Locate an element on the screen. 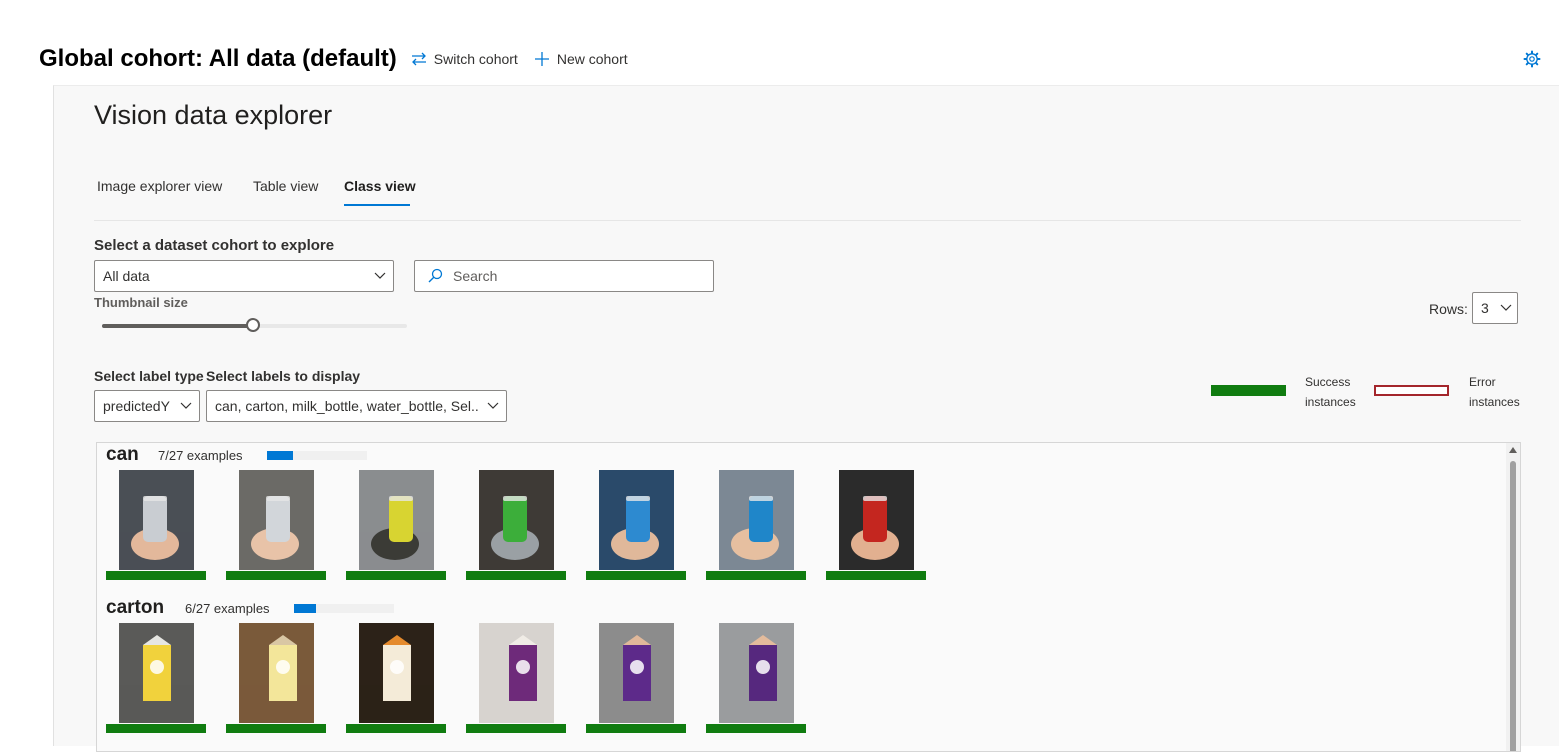  gallery-scrollbar is located at coordinates (1513, 597).